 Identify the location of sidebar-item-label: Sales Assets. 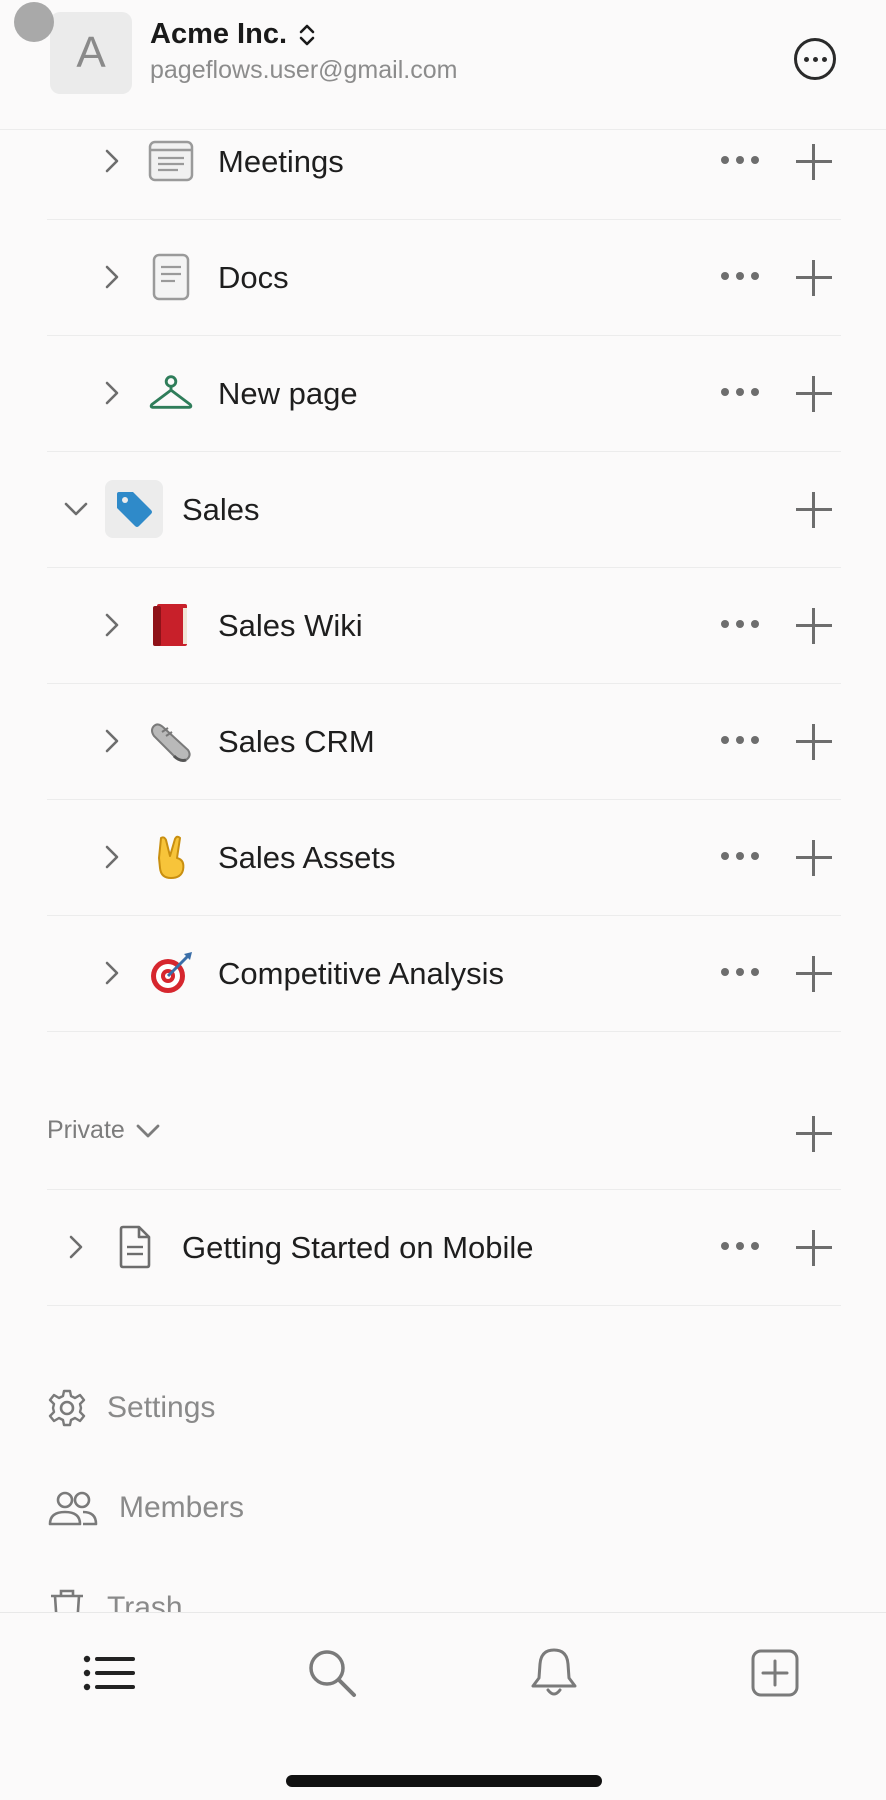
(307, 857).